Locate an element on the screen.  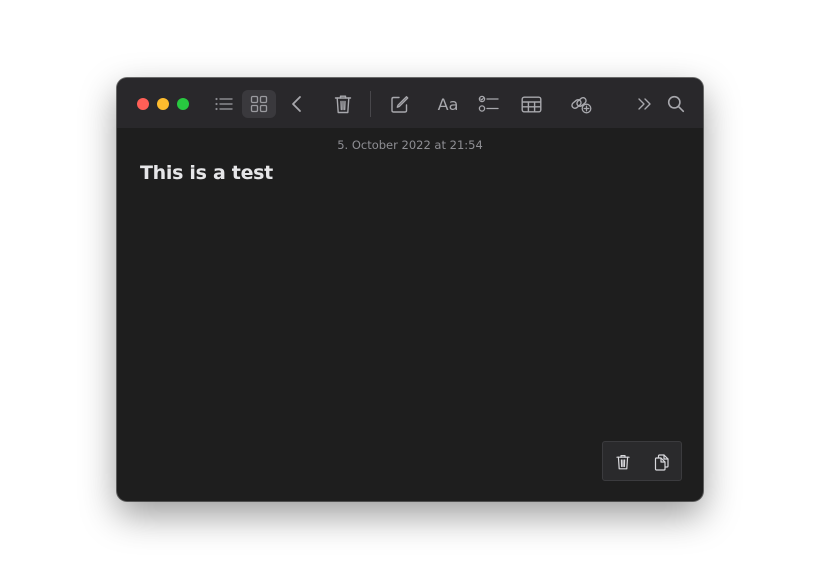
note-date: 5. October 2022 at 21:54 is located at coordinates (410, 145).